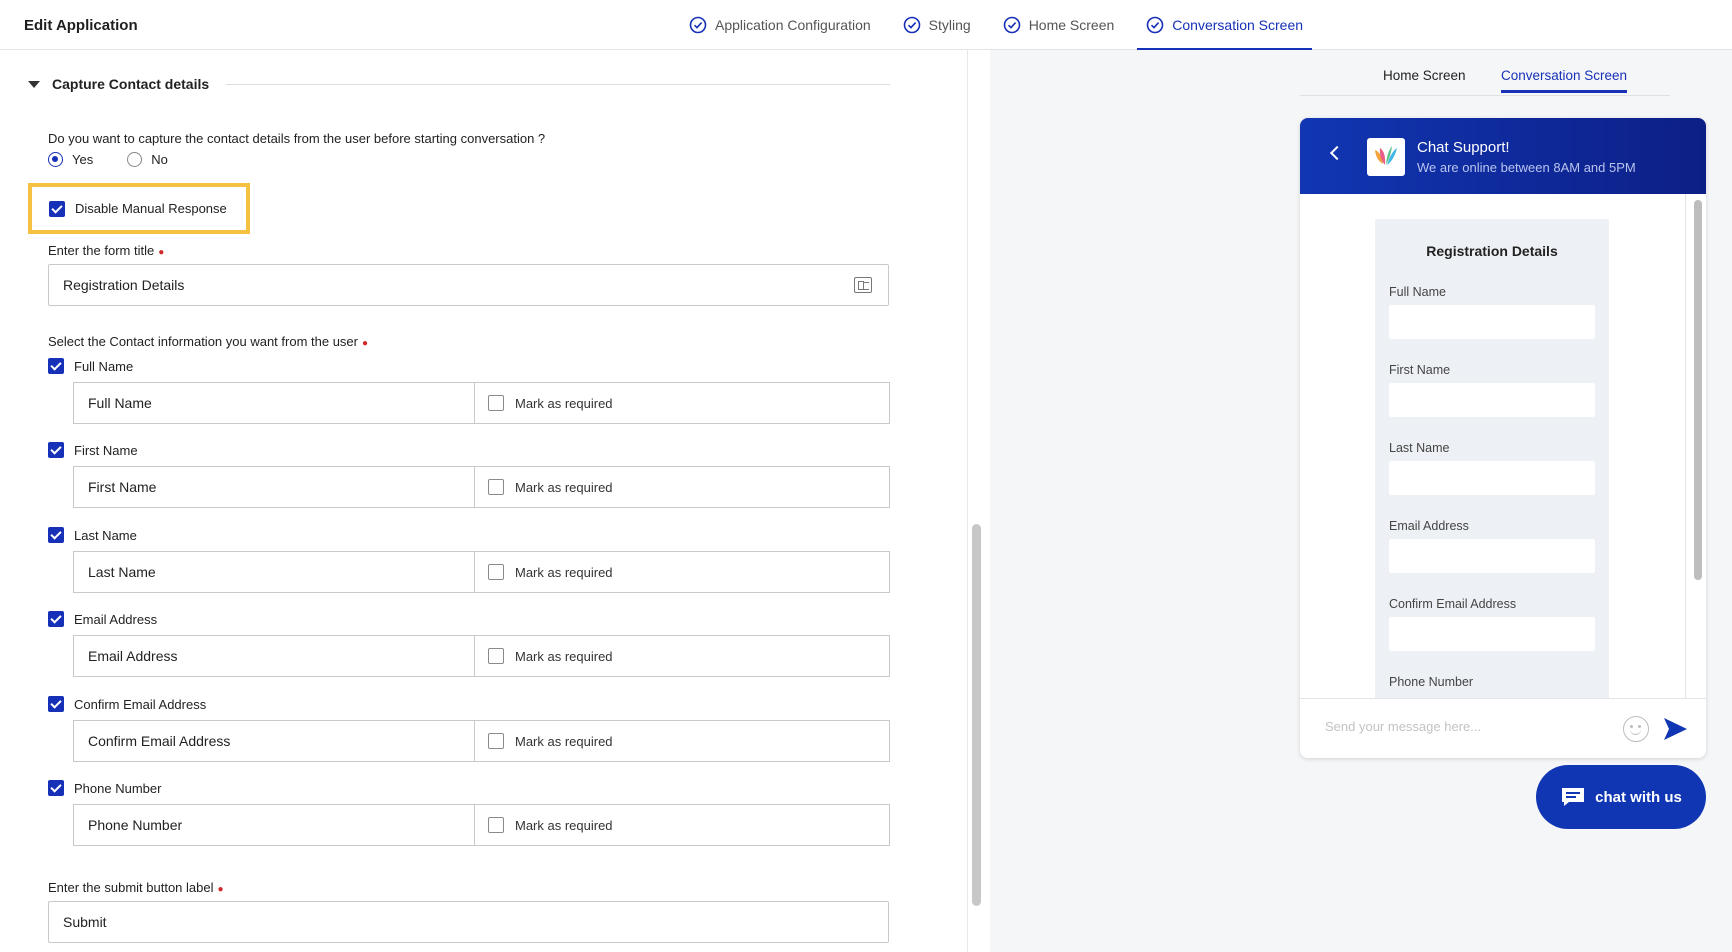 The height and width of the screenshot is (952, 1732). I want to click on field-label: Last Name, so click(105, 535).